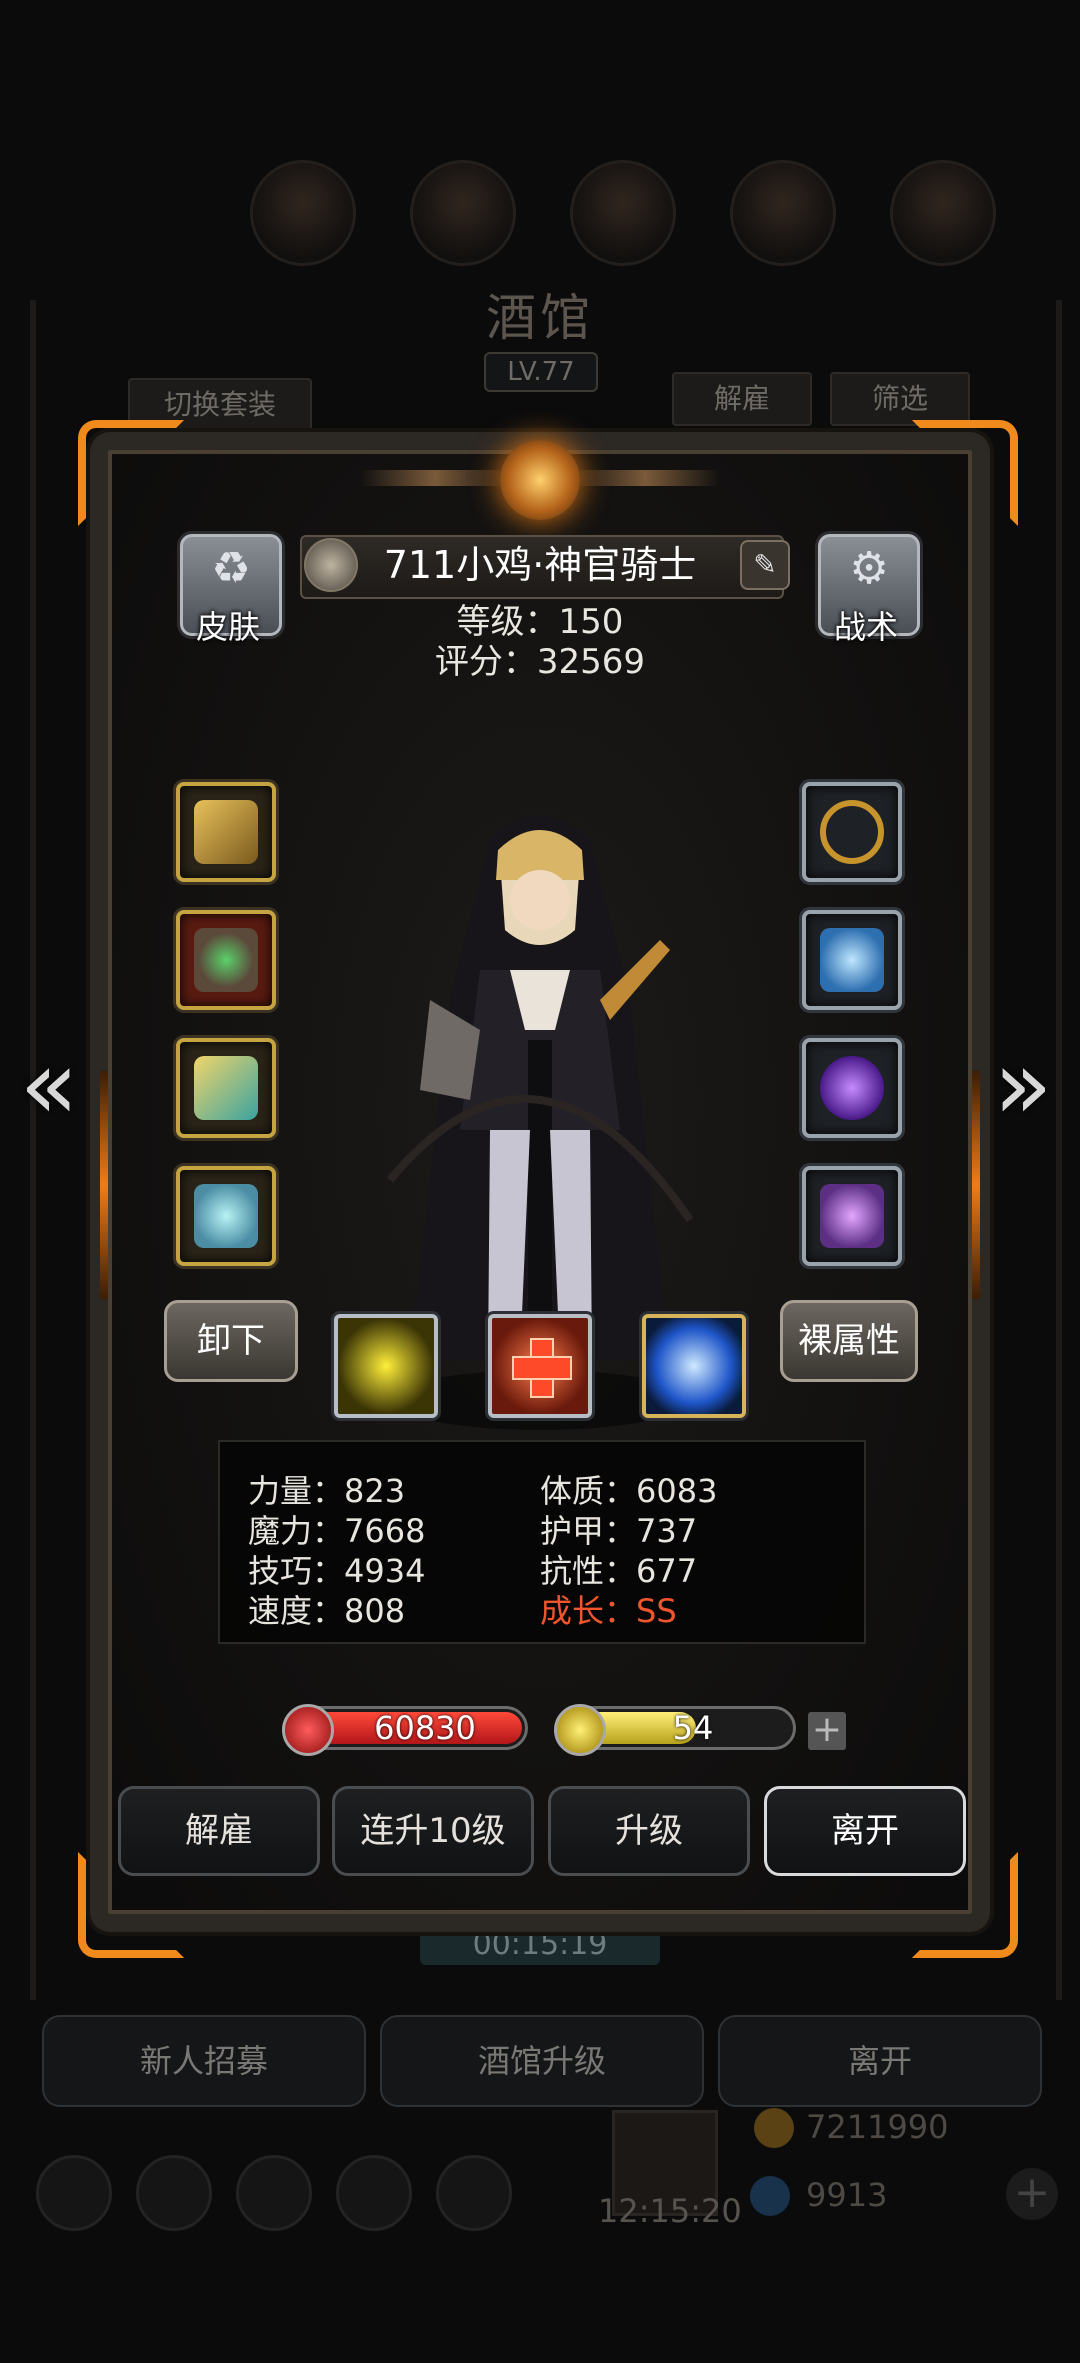 Image resolution: width=1080 pixels, height=2363 pixels. Describe the element at coordinates (847, 2195) in the screenshot. I see `gem-amount: 9913` at that location.